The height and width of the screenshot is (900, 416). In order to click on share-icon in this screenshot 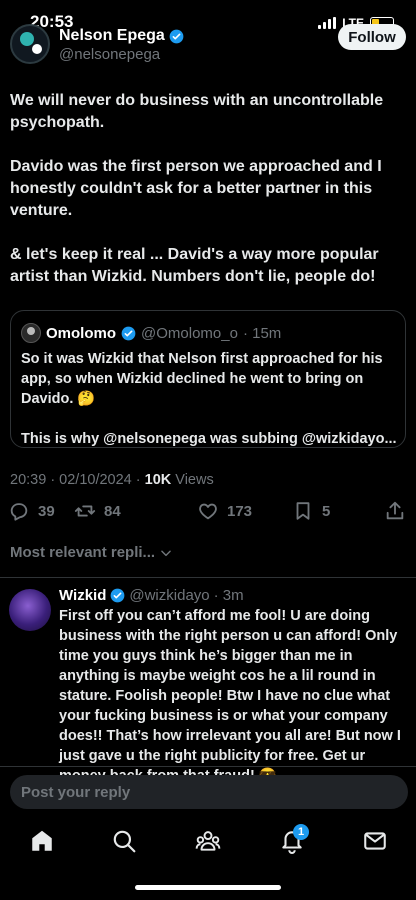, I will do `click(395, 510)`.